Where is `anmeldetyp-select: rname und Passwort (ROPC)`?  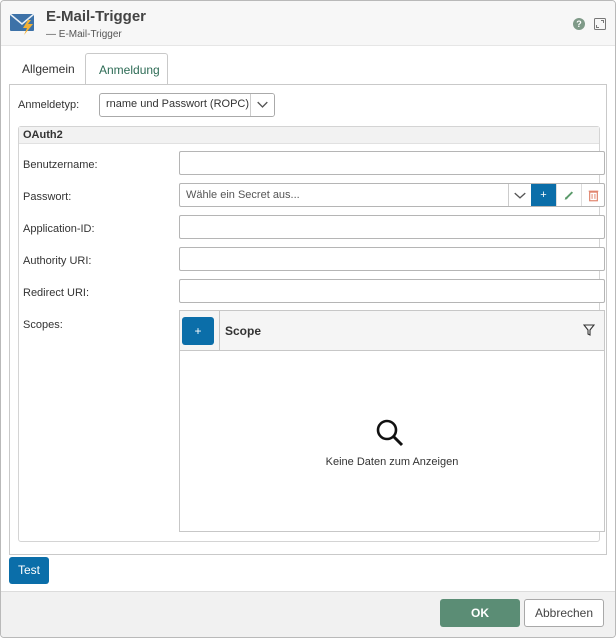
anmeldetyp-select: rname und Passwort (ROPC) is located at coordinates (187, 105).